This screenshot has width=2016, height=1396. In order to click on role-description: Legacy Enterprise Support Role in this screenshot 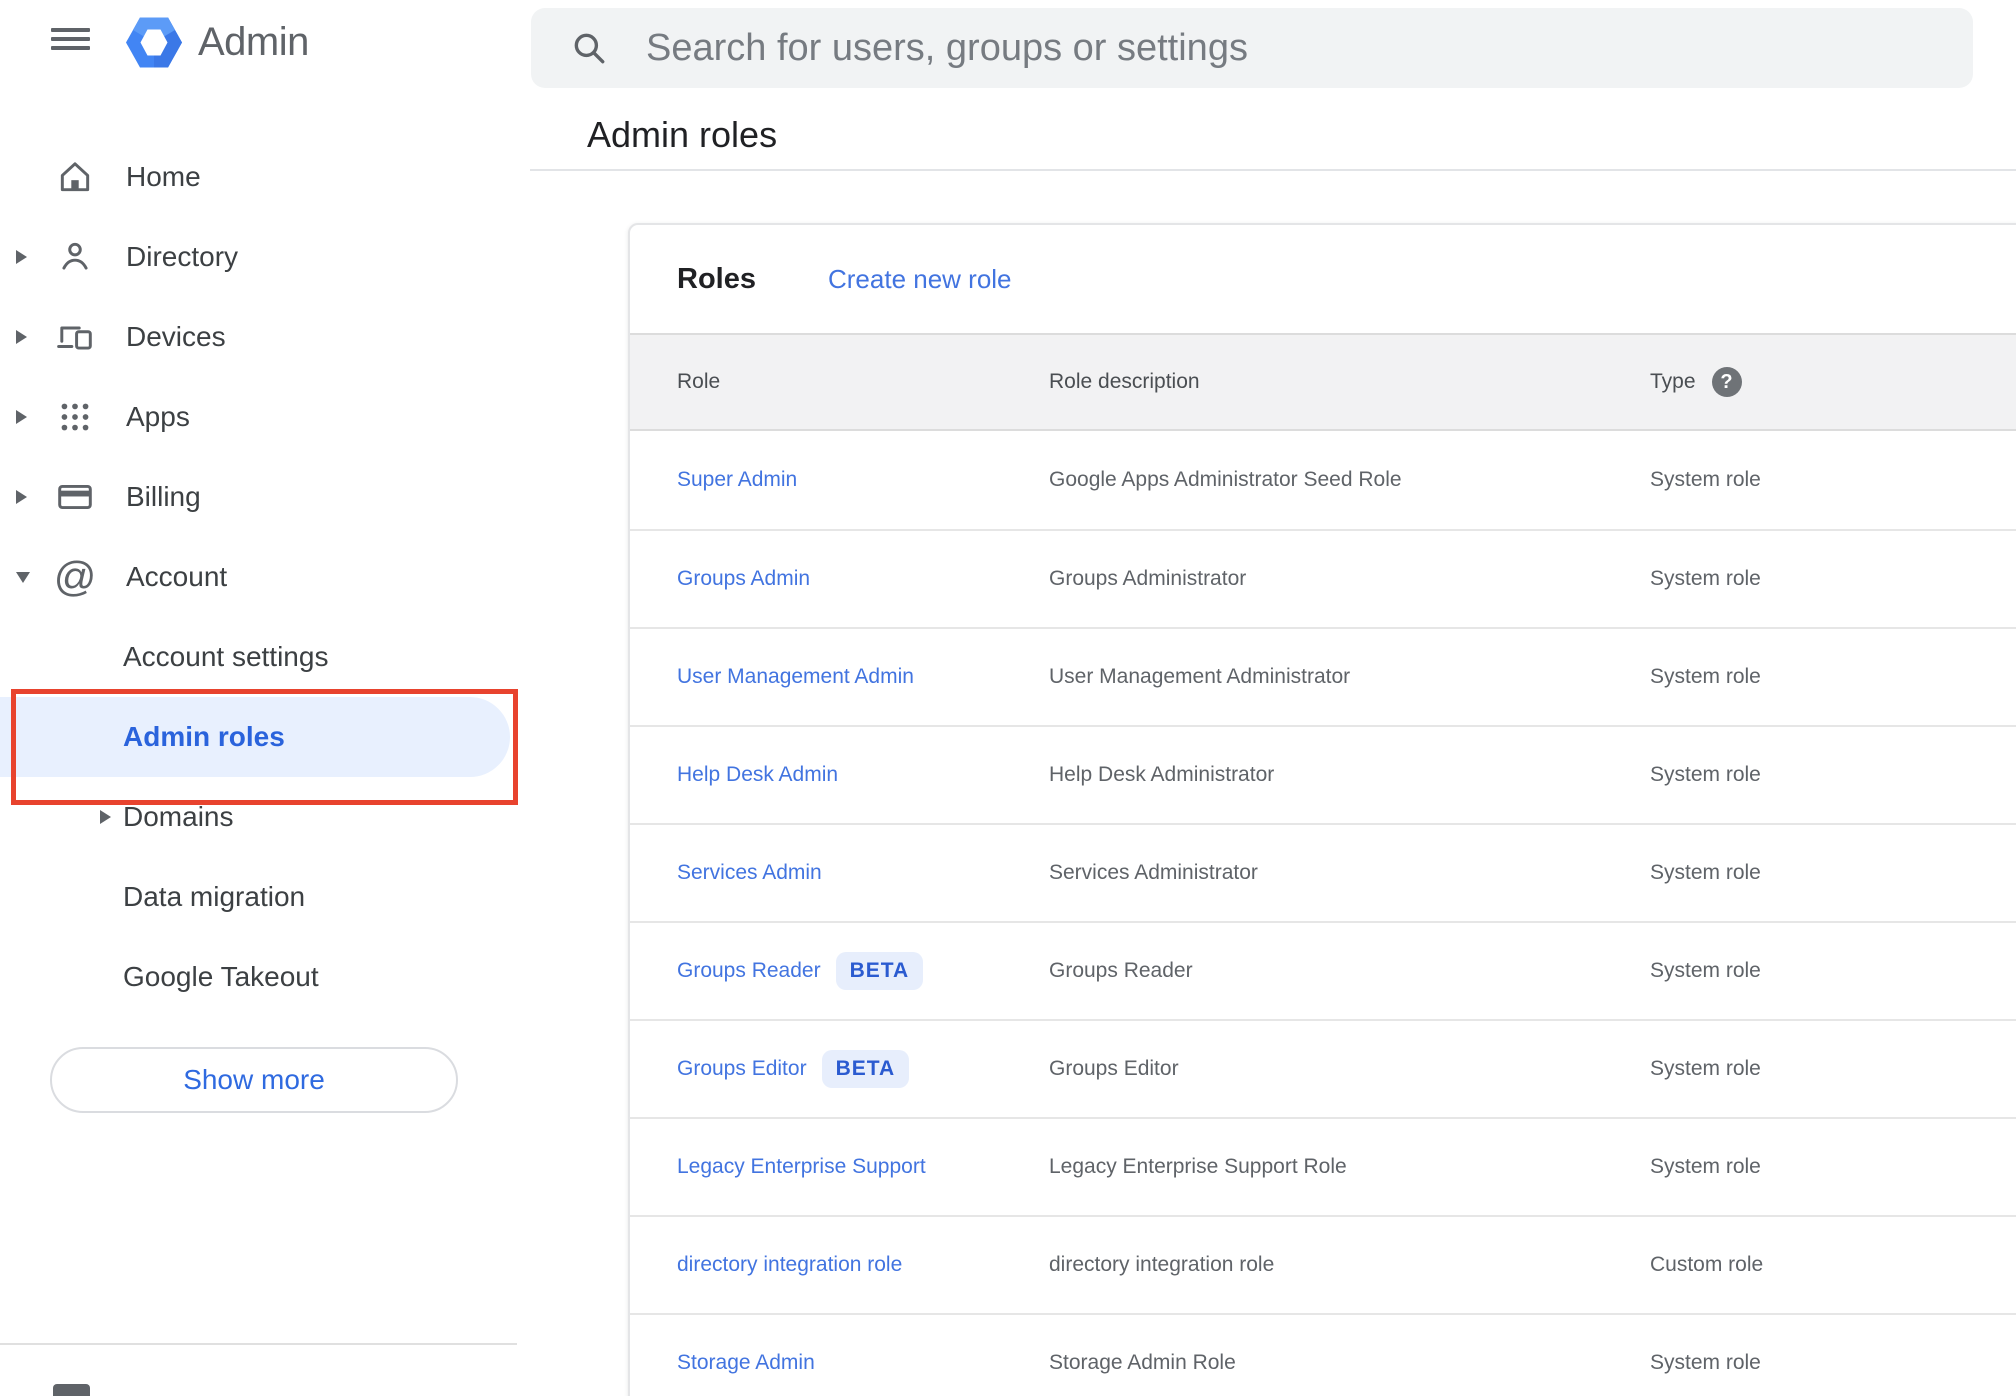, I will do `click(1198, 1166)`.